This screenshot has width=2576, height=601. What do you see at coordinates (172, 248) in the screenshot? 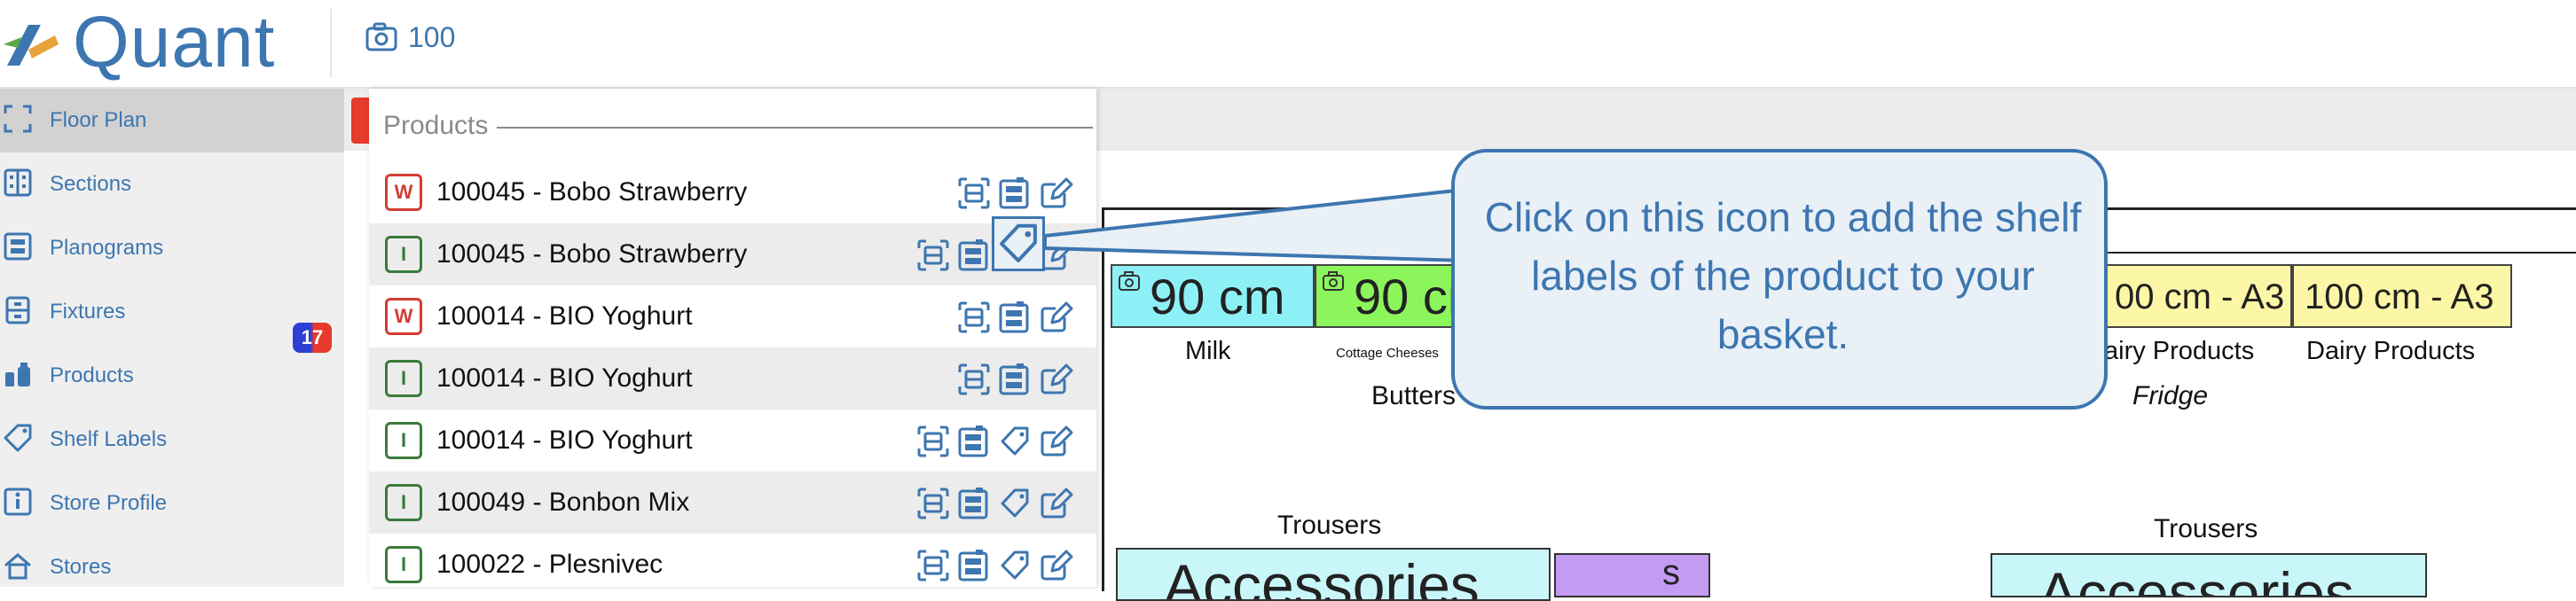
I see `sidebar-item-planograms: Planograms` at bounding box center [172, 248].